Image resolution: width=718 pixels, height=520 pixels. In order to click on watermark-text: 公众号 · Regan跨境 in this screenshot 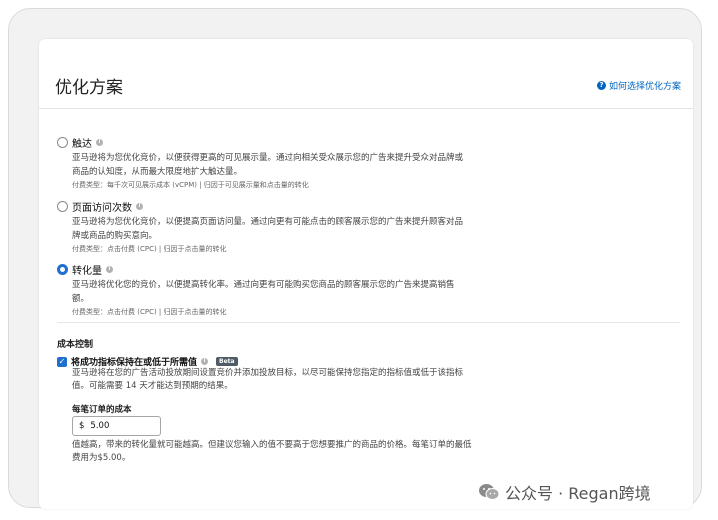, I will do `click(578, 493)`.